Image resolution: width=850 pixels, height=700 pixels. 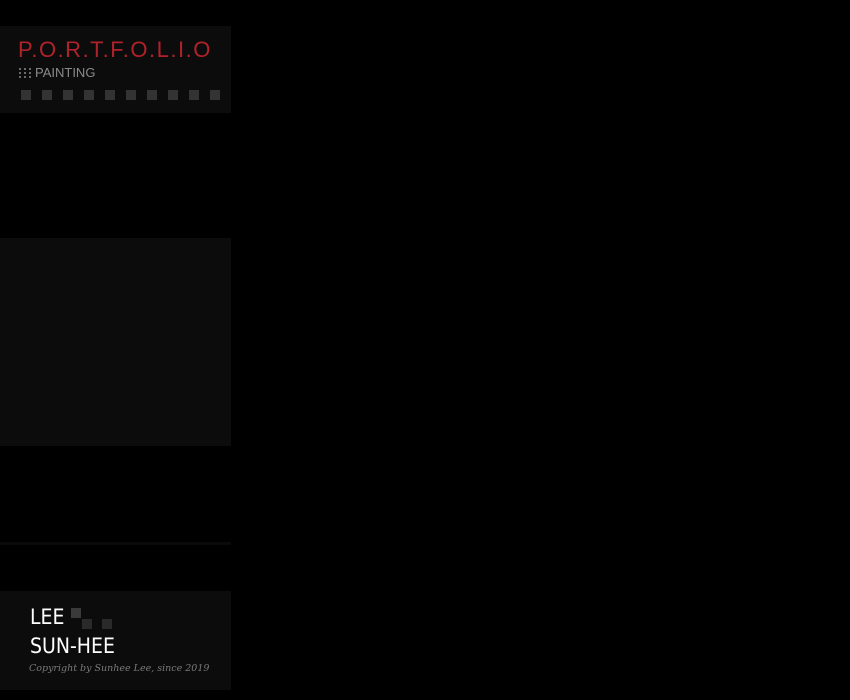 What do you see at coordinates (92, 619) in the screenshot?
I see `squares-logo-icon` at bounding box center [92, 619].